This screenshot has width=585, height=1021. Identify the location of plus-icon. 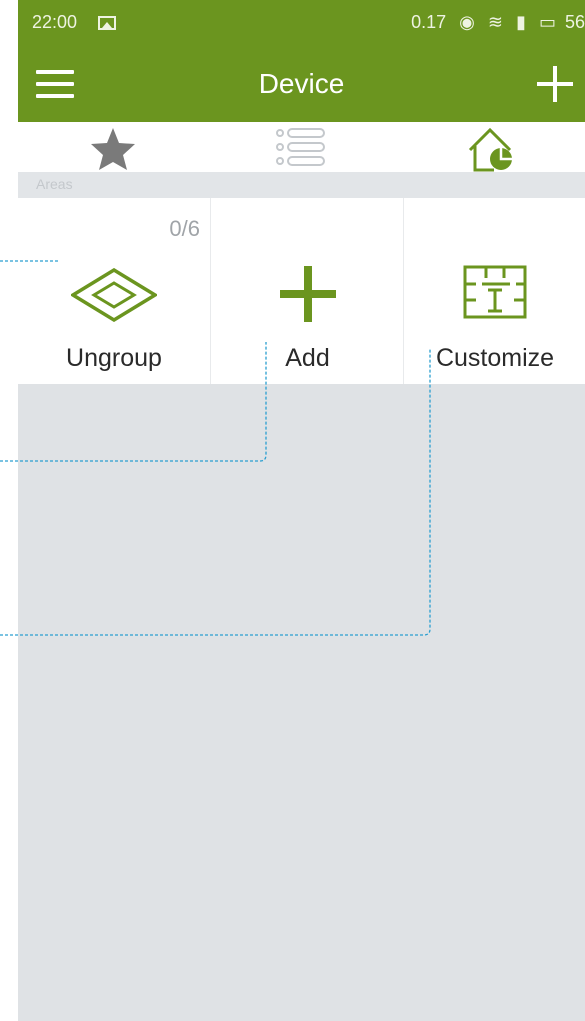
(307, 294).